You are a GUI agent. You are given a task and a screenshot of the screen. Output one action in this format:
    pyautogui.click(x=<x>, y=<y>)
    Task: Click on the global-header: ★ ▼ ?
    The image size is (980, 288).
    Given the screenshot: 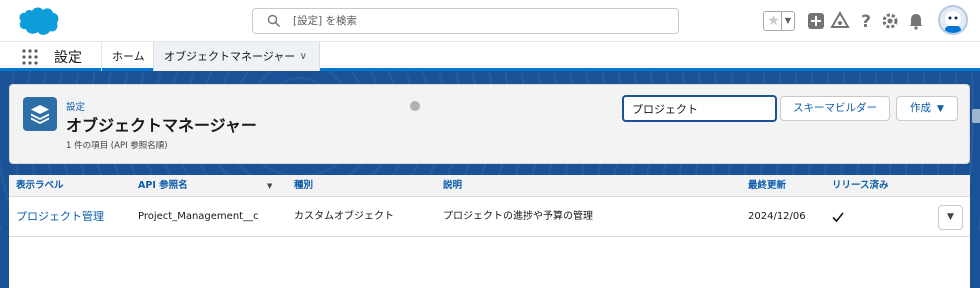 What is the action you would take?
    pyautogui.click(x=490, y=21)
    